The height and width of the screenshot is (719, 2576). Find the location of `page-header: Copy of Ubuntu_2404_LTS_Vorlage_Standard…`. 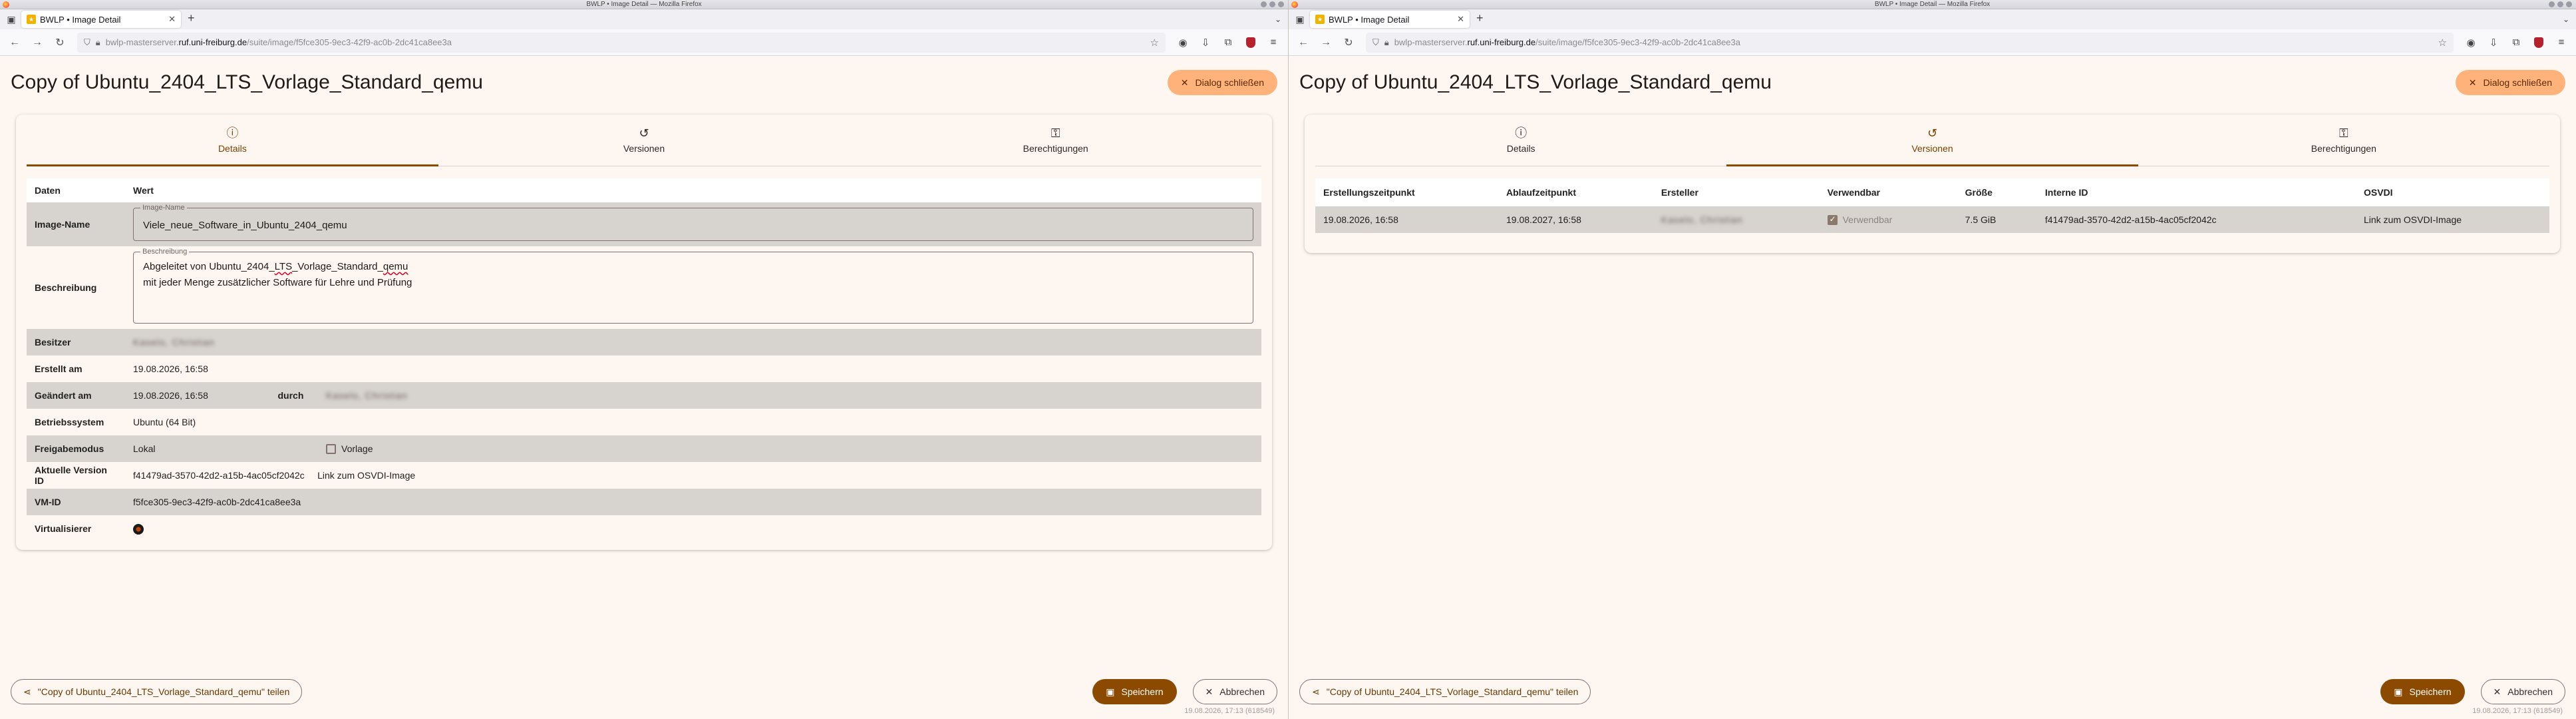

page-header: Copy of Ubuntu_2404_LTS_Vorlage_Standard… is located at coordinates (644, 78).